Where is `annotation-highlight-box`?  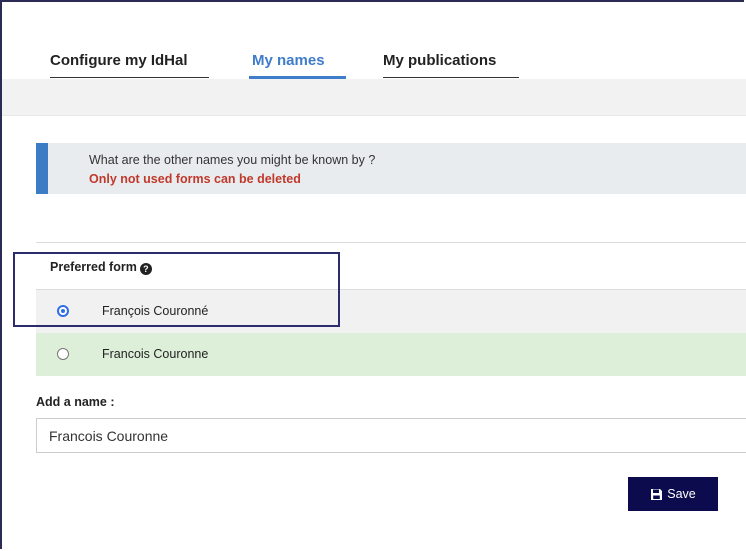
annotation-highlight-box is located at coordinates (176, 289).